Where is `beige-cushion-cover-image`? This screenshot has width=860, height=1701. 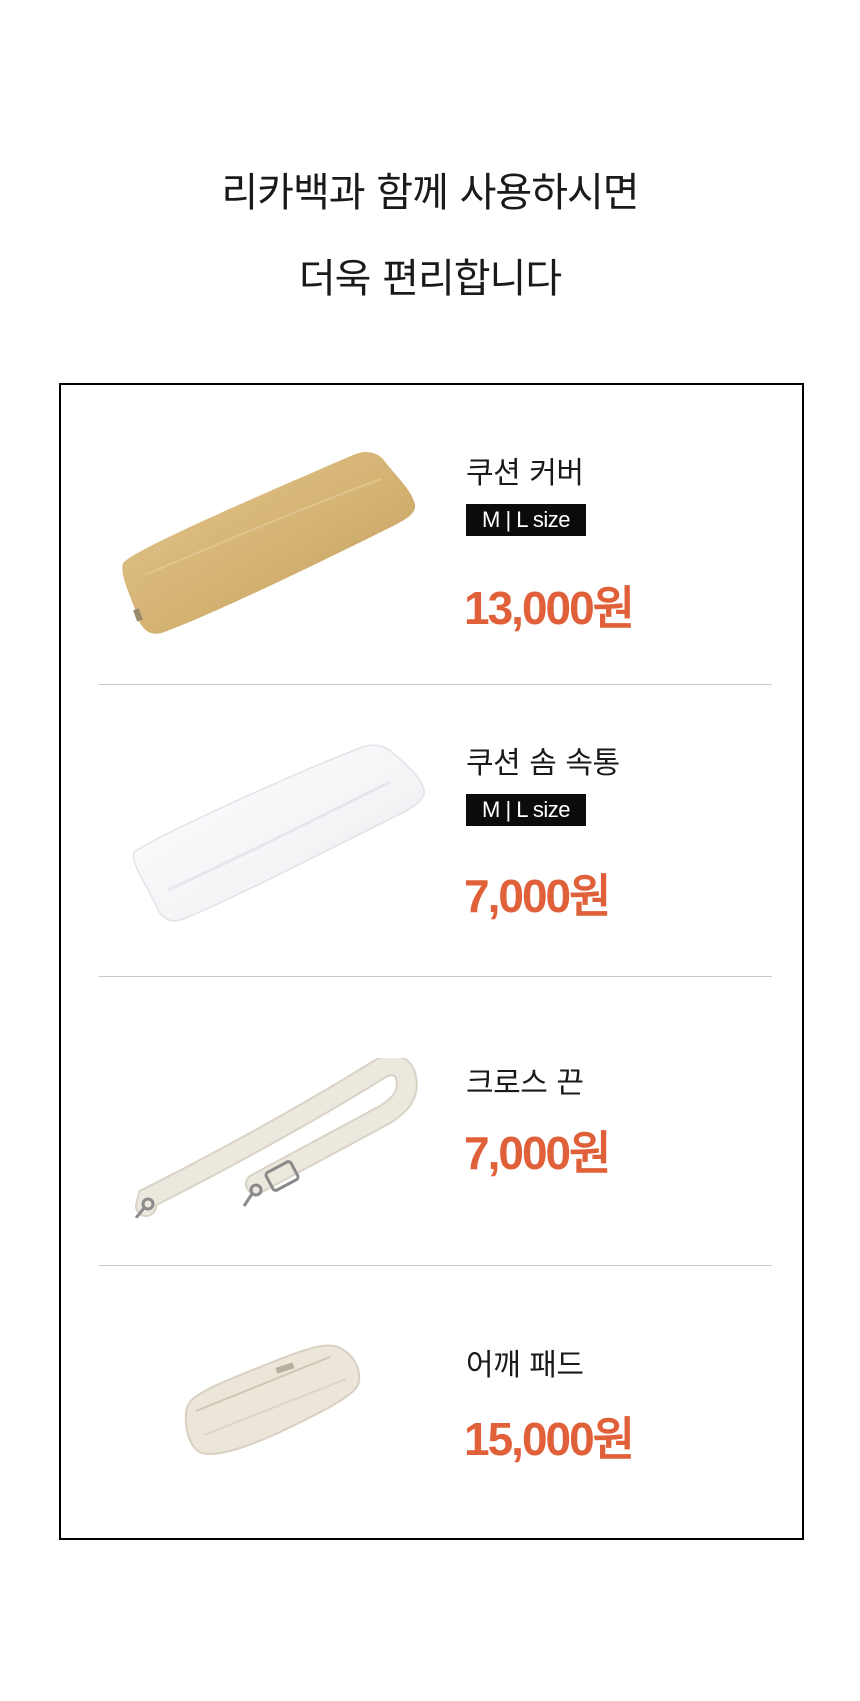
beige-cushion-cover-image is located at coordinates (269, 543).